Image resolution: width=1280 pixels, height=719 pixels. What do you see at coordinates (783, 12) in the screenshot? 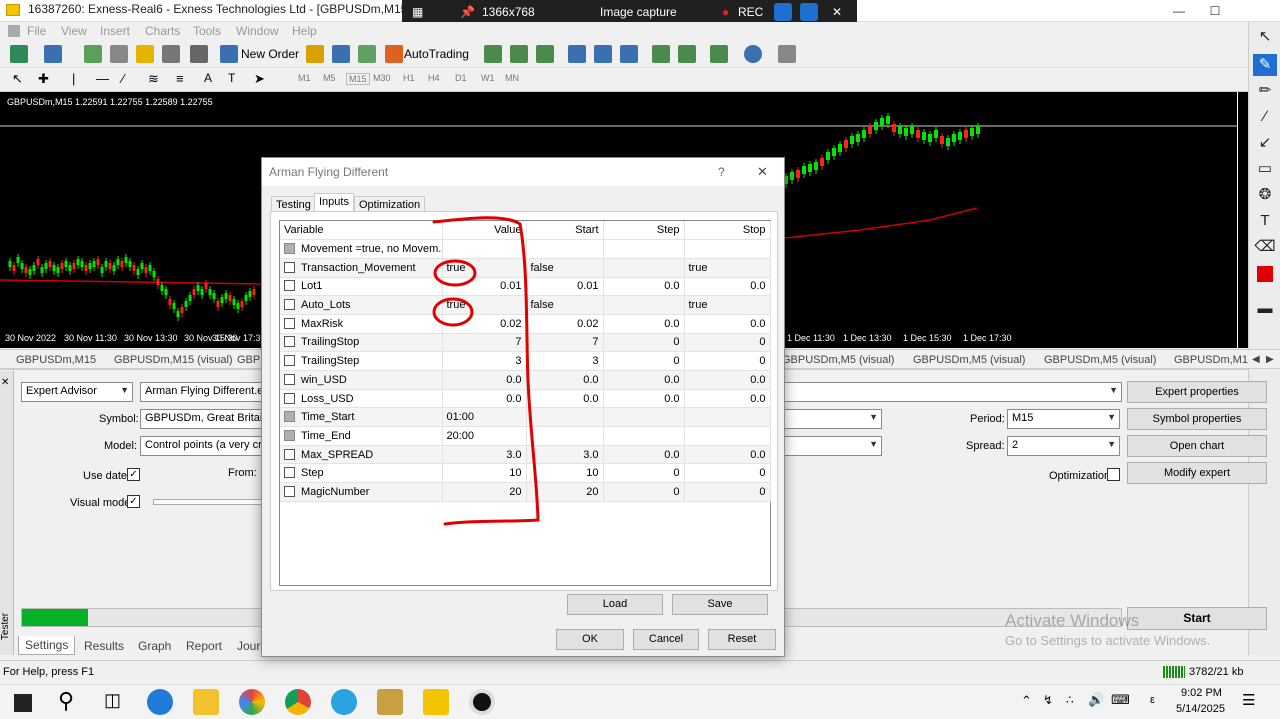
I see `camera-icon` at bounding box center [783, 12].